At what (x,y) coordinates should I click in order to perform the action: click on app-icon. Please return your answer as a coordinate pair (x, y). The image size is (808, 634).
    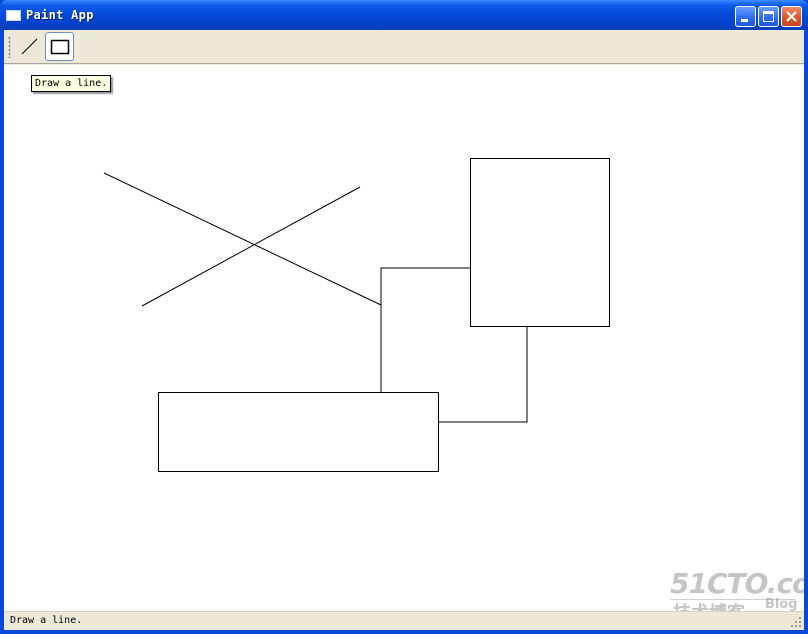
    Looking at the image, I should click on (13, 15).